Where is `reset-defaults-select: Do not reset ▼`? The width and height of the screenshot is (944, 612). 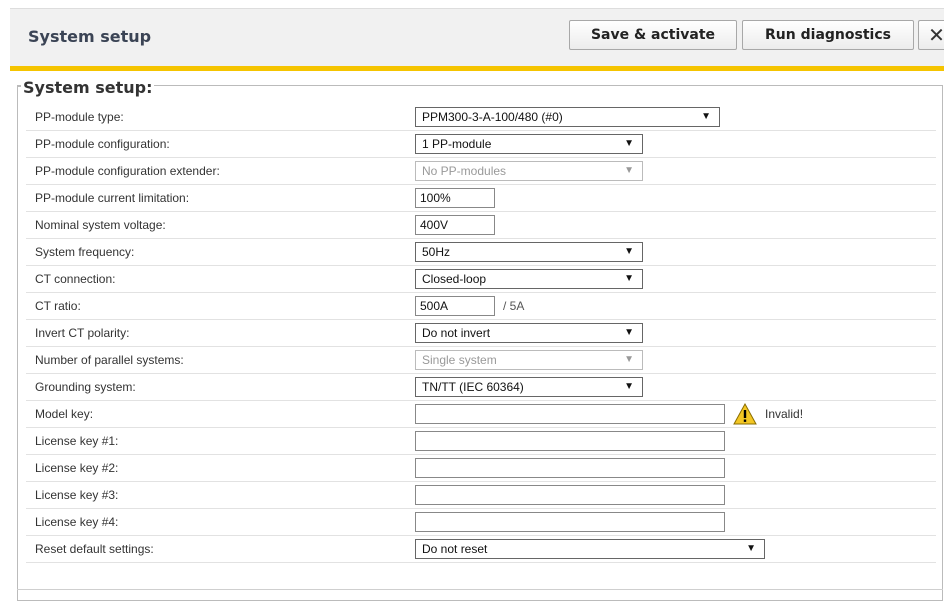
reset-defaults-select: Do not reset ▼ is located at coordinates (590, 549).